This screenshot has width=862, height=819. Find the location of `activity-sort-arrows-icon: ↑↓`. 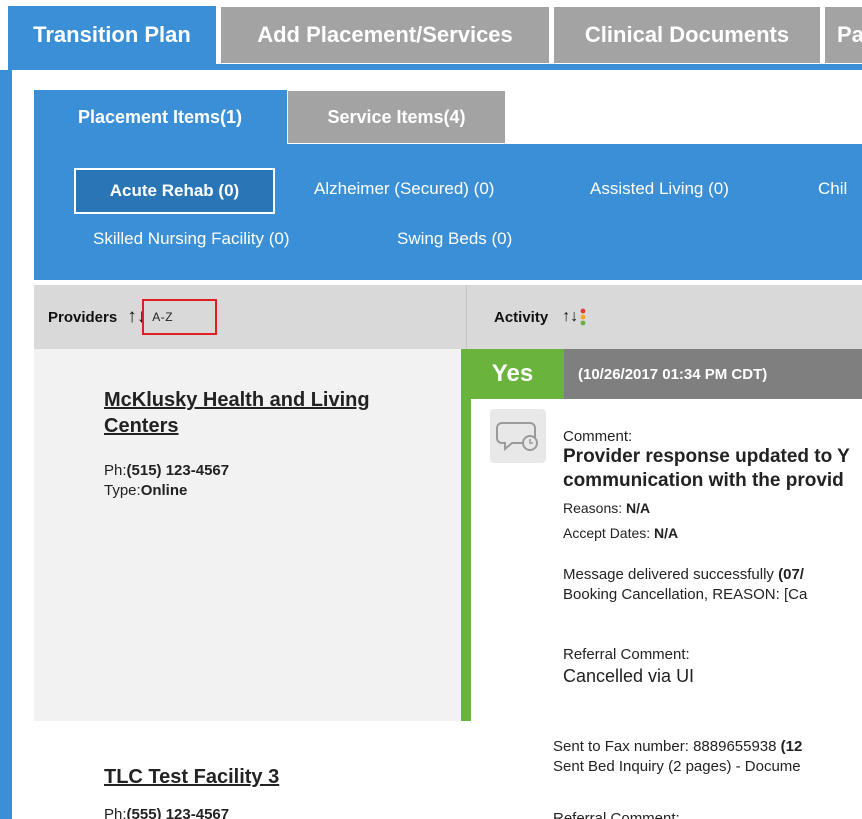

activity-sort-arrows-icon: ↑↓ is located at coordinates (570, 317).